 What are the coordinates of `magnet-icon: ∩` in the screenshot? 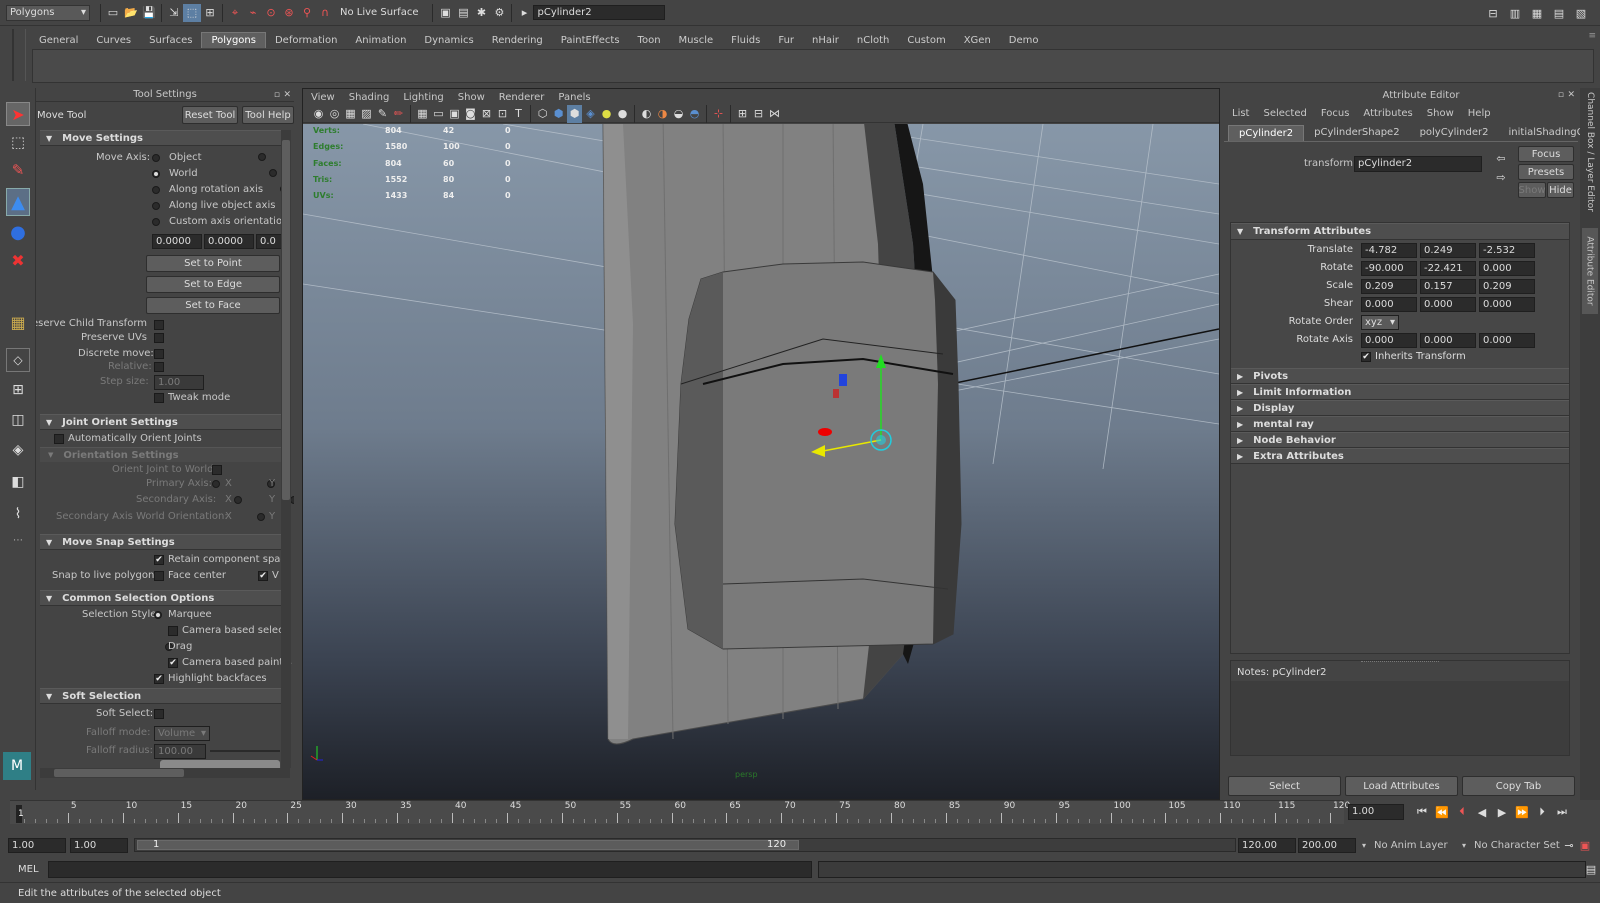 It's located at (325, 13).